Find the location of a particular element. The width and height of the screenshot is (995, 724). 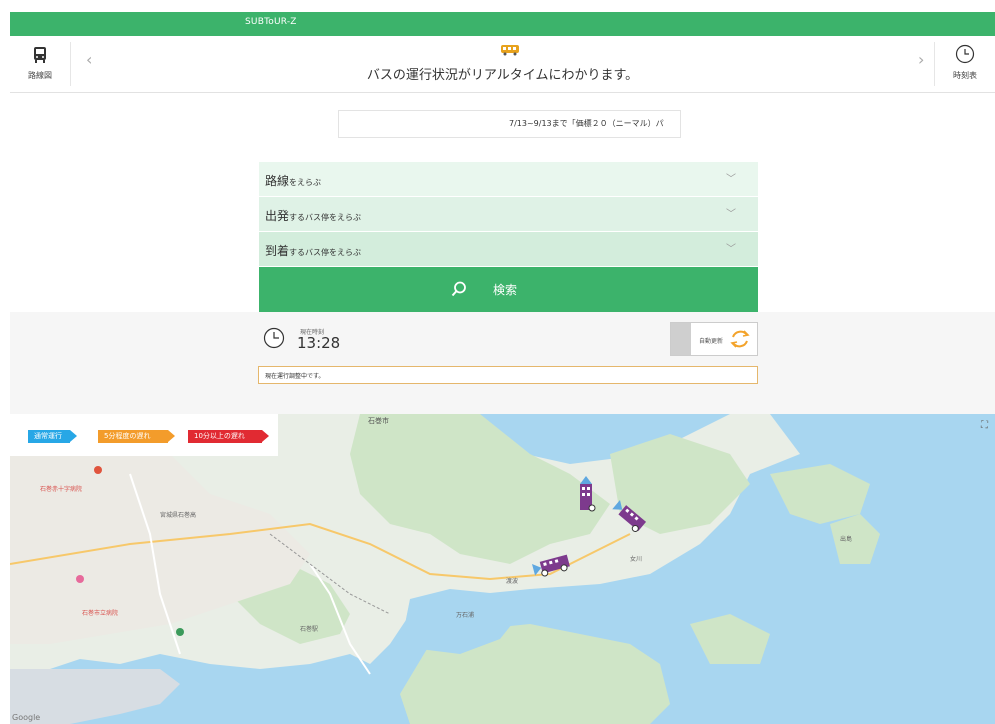

map-label-hospital: 石巻赤十字病院 is located at coordinates (61, 489).